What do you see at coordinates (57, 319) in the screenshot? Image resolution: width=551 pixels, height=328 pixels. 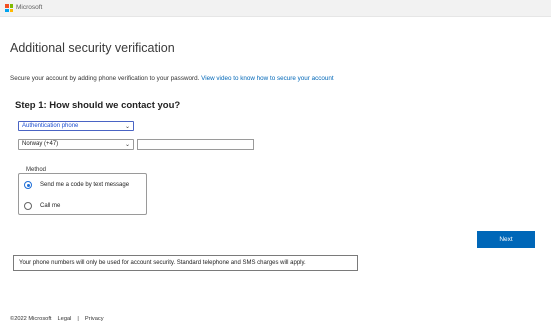 I see `footer: ©2022 Microsoft Legal | Privacy` at bounding box center [57, 319].